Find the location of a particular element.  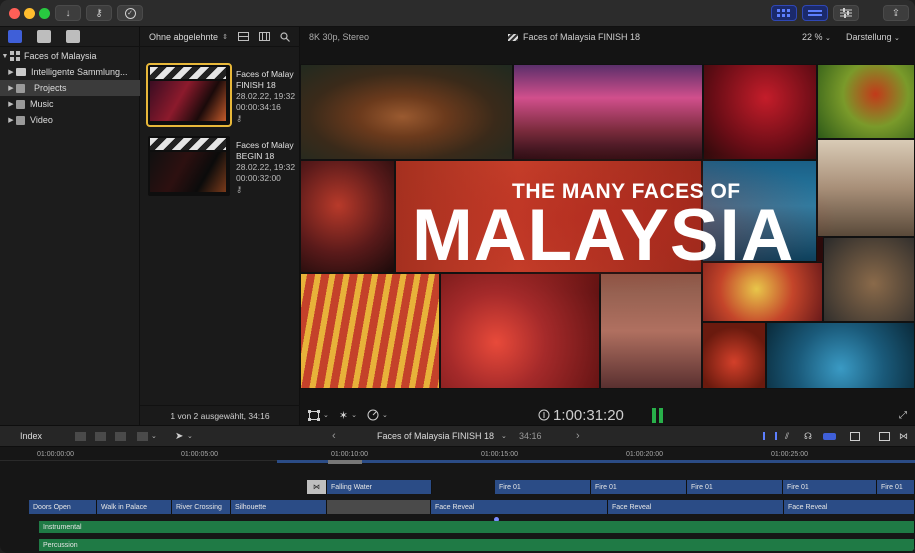

selection-status: 1 von 2 ausgewählt, 34:16 is located at coordinates (220, 415).